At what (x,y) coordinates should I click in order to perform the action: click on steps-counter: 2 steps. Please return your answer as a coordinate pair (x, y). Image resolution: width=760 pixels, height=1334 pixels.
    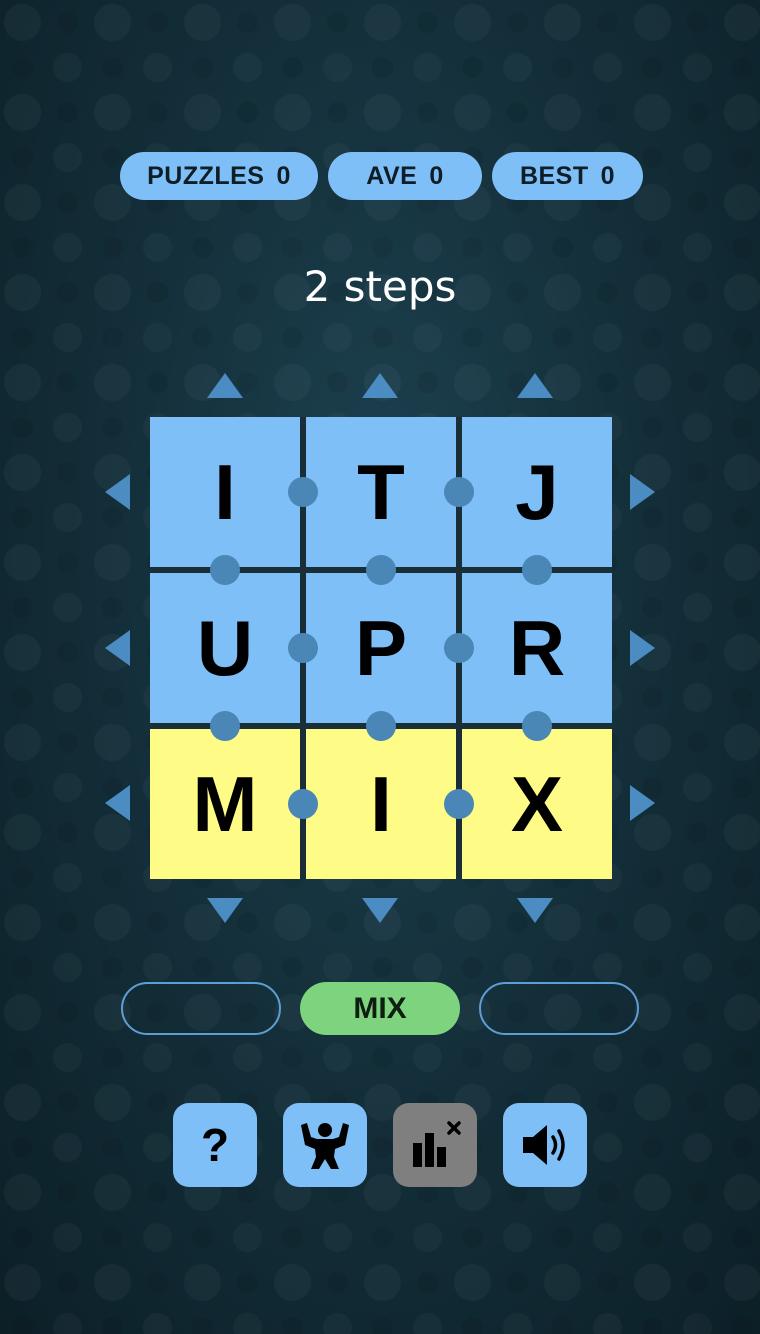
    Looking at the image, I should click on (380, 286).